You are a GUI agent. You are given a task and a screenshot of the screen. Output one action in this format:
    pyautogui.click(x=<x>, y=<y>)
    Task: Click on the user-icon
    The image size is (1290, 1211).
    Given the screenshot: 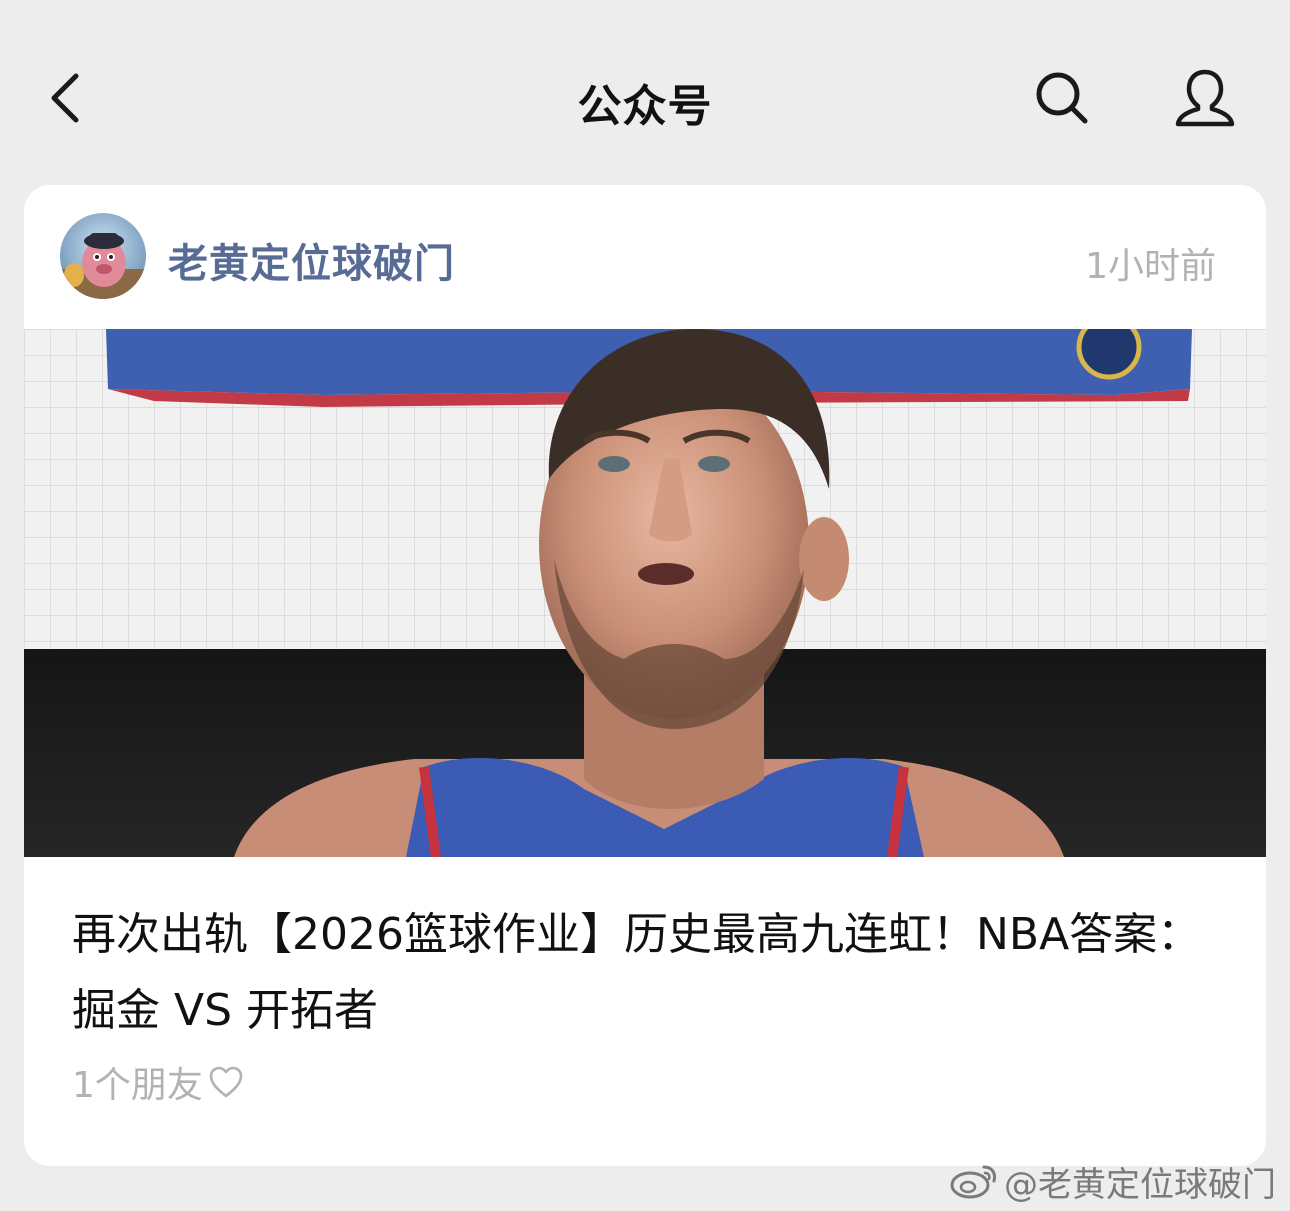 What is the action you would take?
    pyautogui.click(x=1205, y=98)
    